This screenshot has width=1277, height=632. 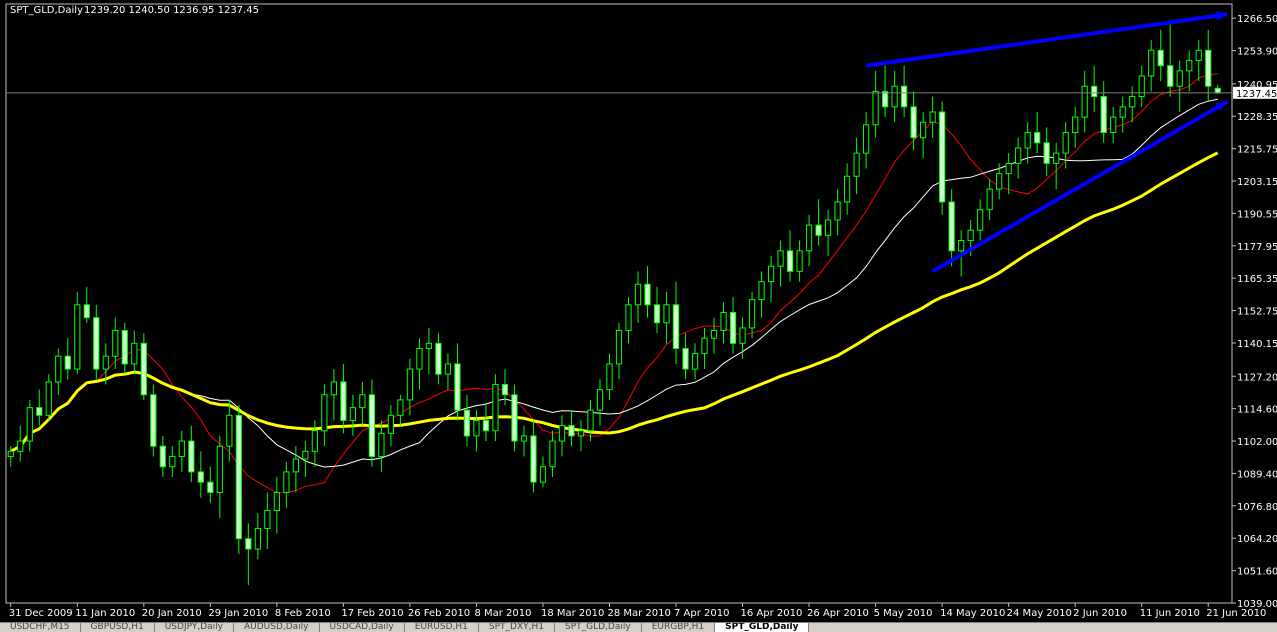 What do you see at coordinates (572, 613) in the screenshot?
I see `x-tick-label: 18 Mar 2010` at bounding box center [572, 613].